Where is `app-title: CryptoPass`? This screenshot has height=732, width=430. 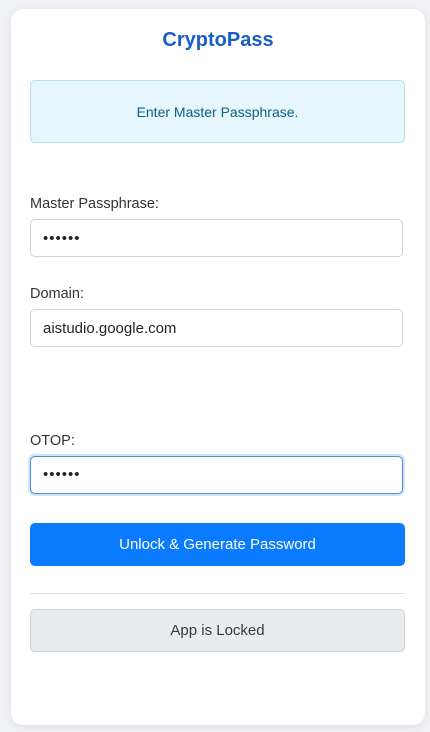 app-title: CryptoPass is located at coordinates (218, 40).